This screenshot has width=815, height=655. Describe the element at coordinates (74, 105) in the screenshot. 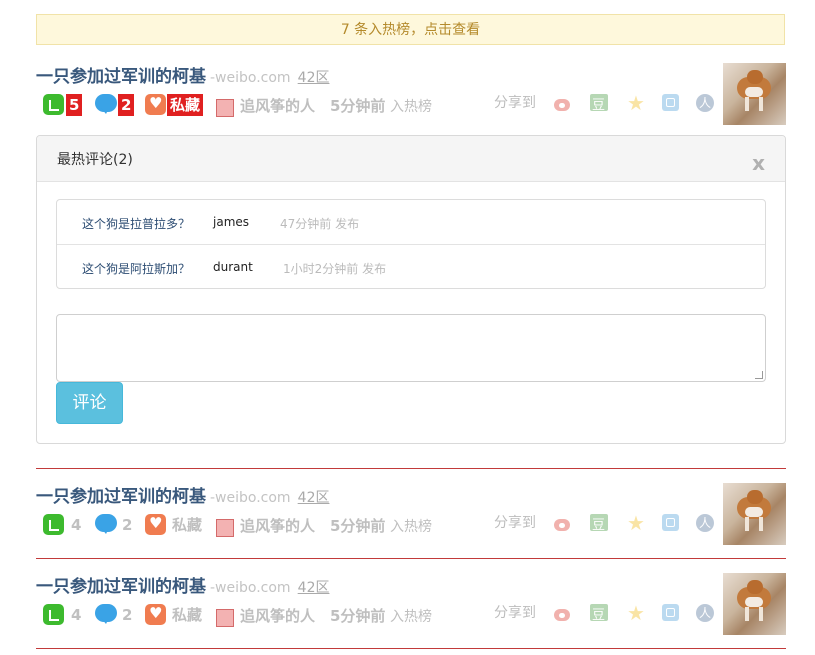

I see `like-count: 5` at that location.